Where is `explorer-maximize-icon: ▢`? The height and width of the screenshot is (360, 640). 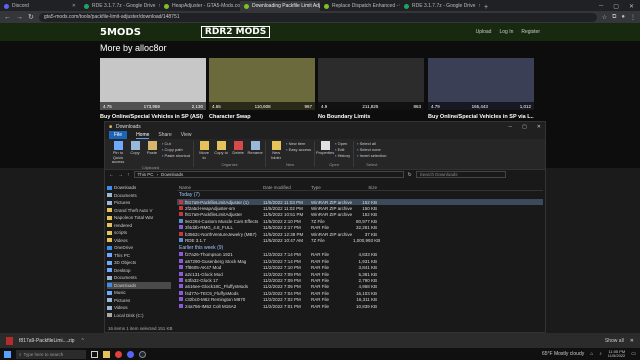
explorer-maximize-icon: ▢ is located at coordinates (524, 127).